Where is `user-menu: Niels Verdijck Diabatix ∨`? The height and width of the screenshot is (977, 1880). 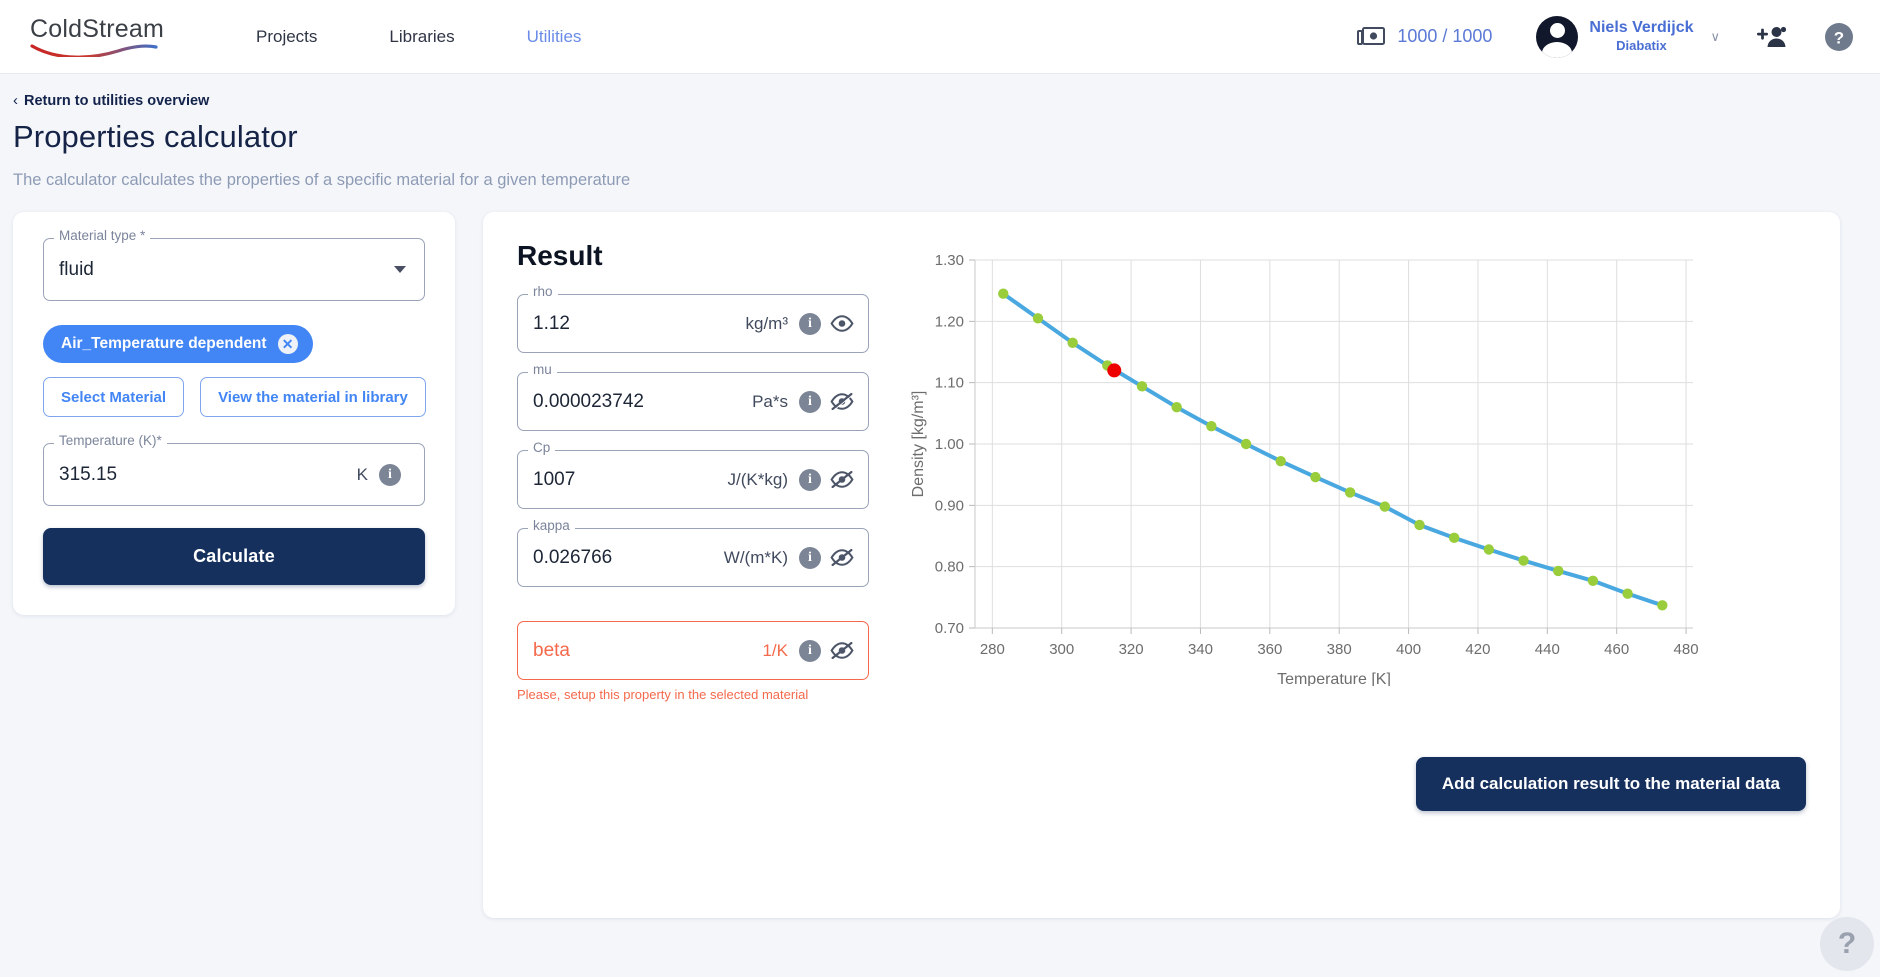 user-menu: Niels Verdijck Diabatix ∨ is located at coordinates (1628, 36).